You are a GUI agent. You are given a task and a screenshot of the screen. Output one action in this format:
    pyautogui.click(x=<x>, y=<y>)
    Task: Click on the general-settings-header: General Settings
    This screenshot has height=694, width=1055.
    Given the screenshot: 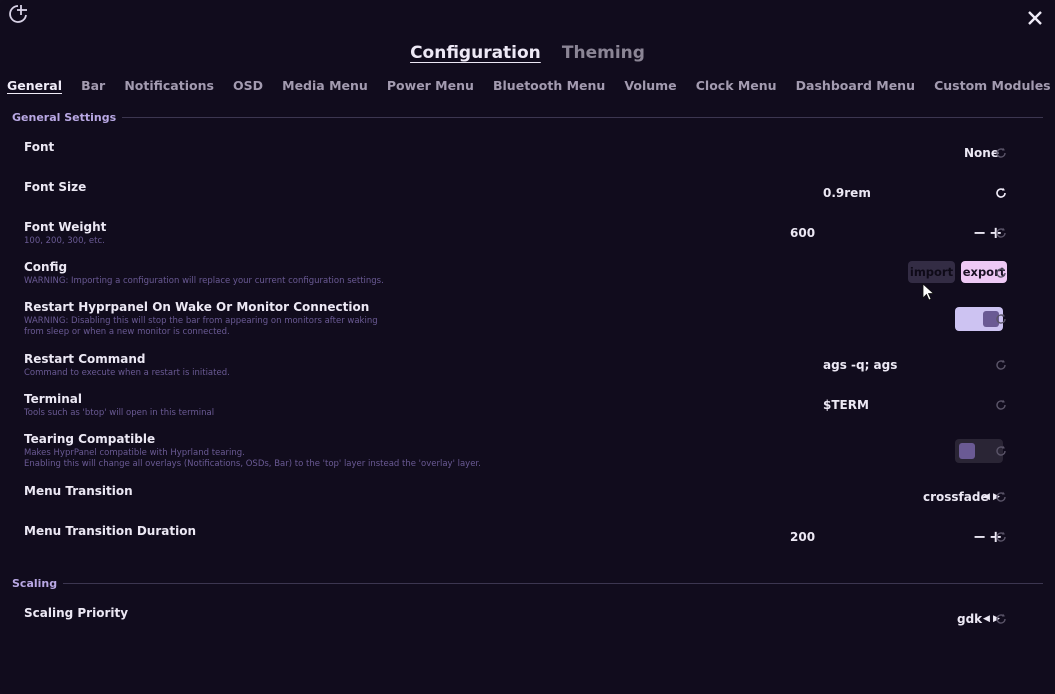 What is the action you would take?
    pyautogui.click(x=527, y=117)
    